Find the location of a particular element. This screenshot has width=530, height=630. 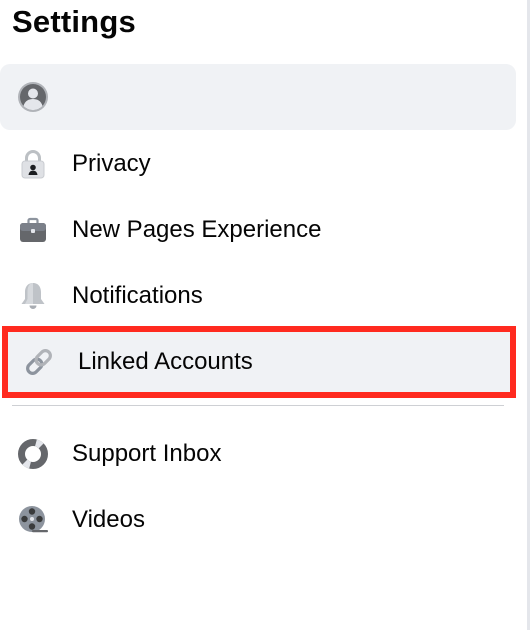

menu-item-label: Videos is located at coordinates (108, 519).